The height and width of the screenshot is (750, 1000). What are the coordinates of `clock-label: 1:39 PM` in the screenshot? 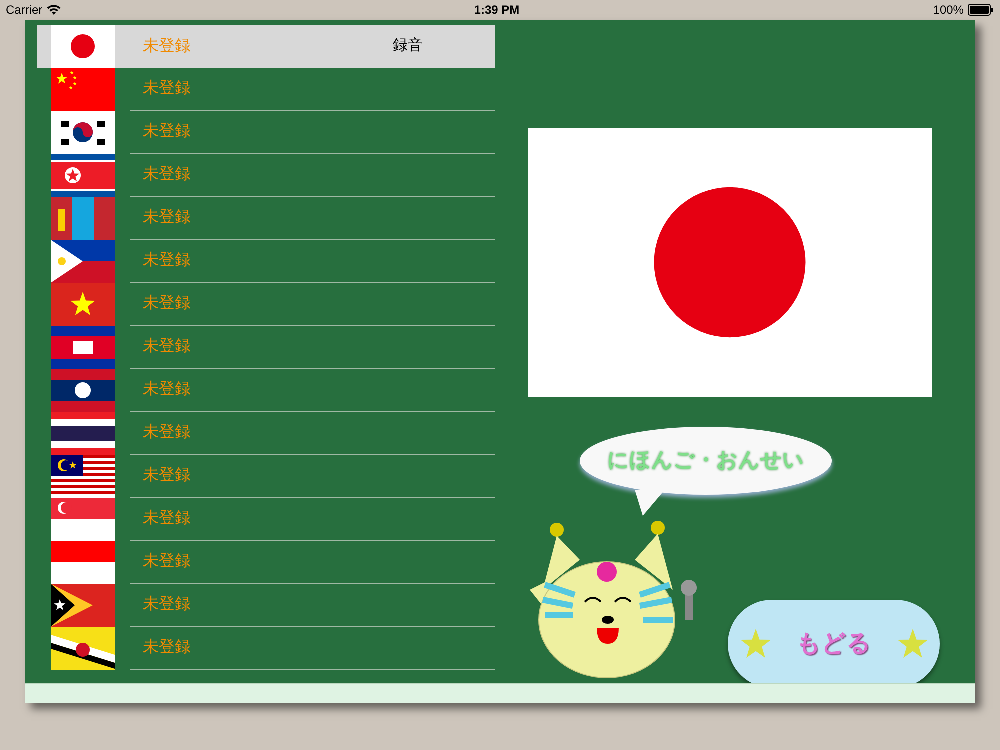 It's located at (497, 10).